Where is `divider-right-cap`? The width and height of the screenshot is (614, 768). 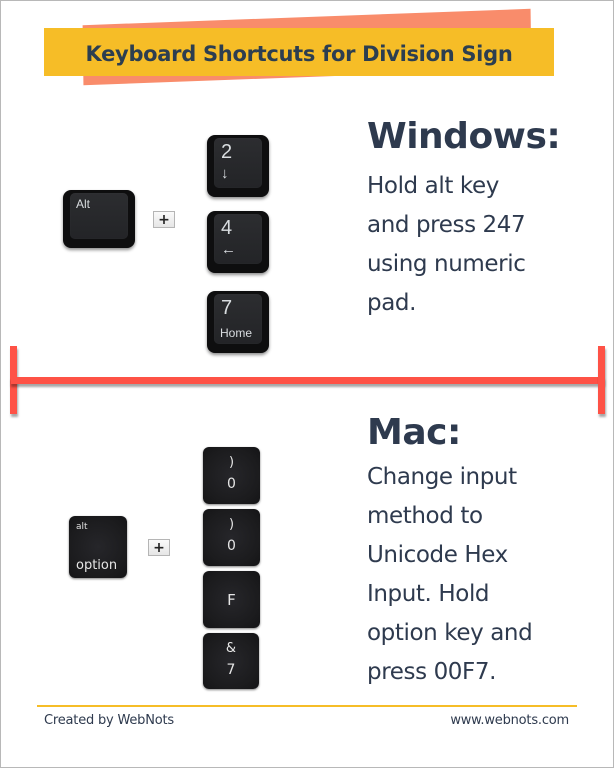
divider-right-cap is located at coordinates (601, 380).